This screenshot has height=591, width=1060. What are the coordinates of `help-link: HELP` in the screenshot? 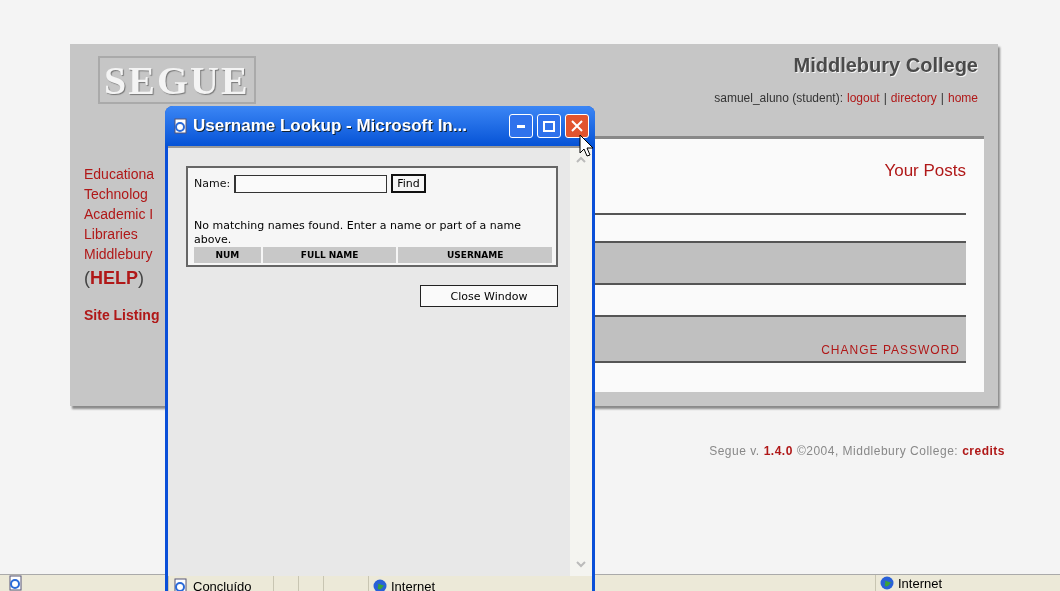 It's located at (114, 278).